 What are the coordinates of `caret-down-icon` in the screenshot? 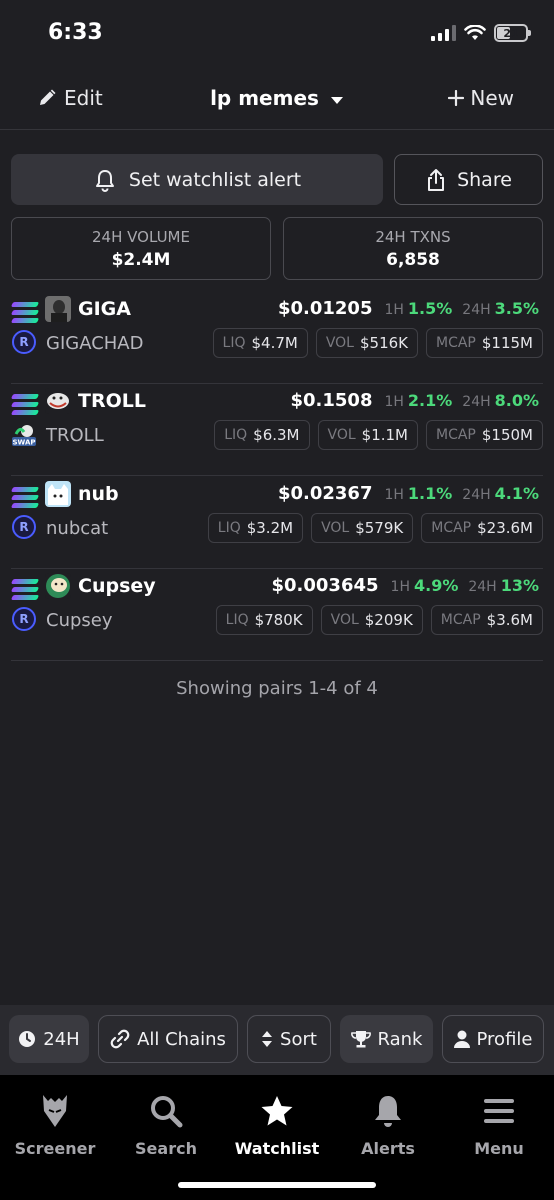 It's located at (336, 100).